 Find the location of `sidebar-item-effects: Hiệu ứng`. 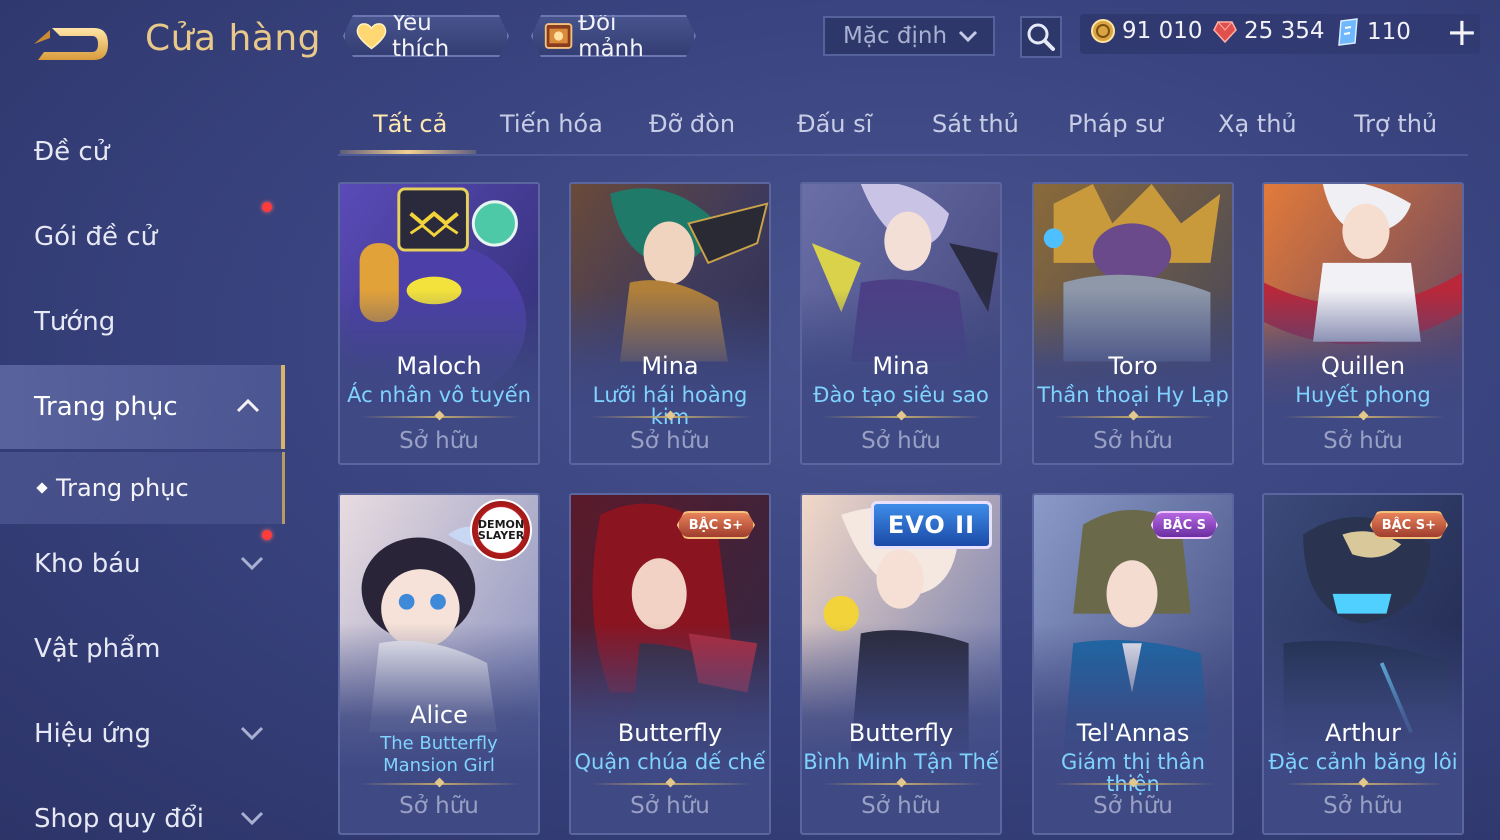

sidebar-item-effects: Hiệu ứng is located at coordinates (142, 734).